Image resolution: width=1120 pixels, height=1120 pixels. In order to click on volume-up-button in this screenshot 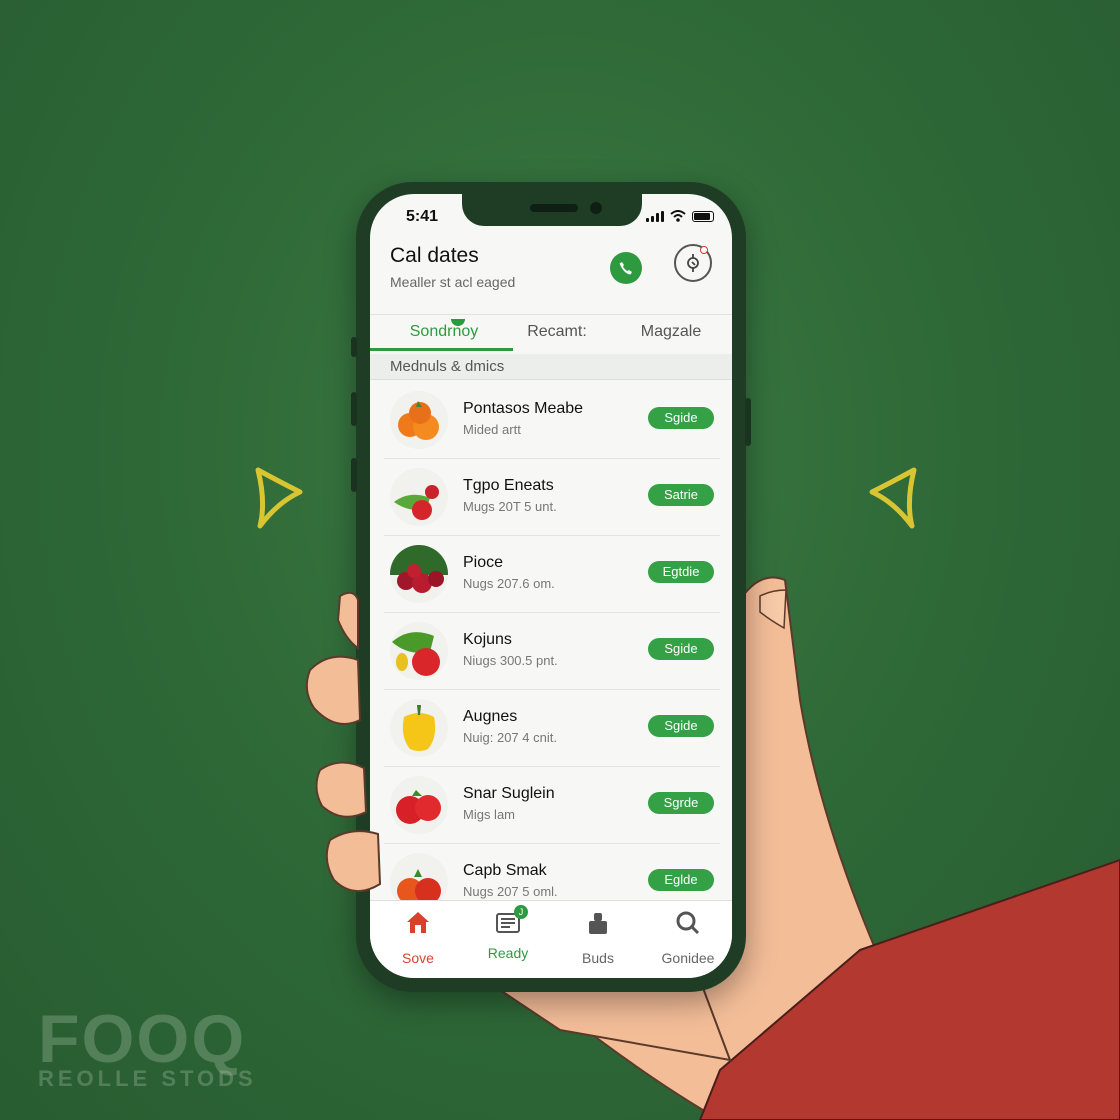, I will do `click(354, 409)`.